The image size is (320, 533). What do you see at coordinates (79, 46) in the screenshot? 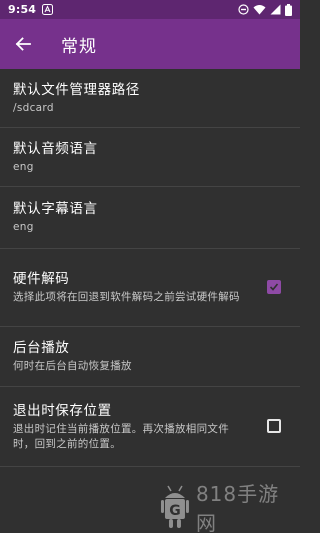
I see `page-title: 常规` at bounding box center [79, 46].